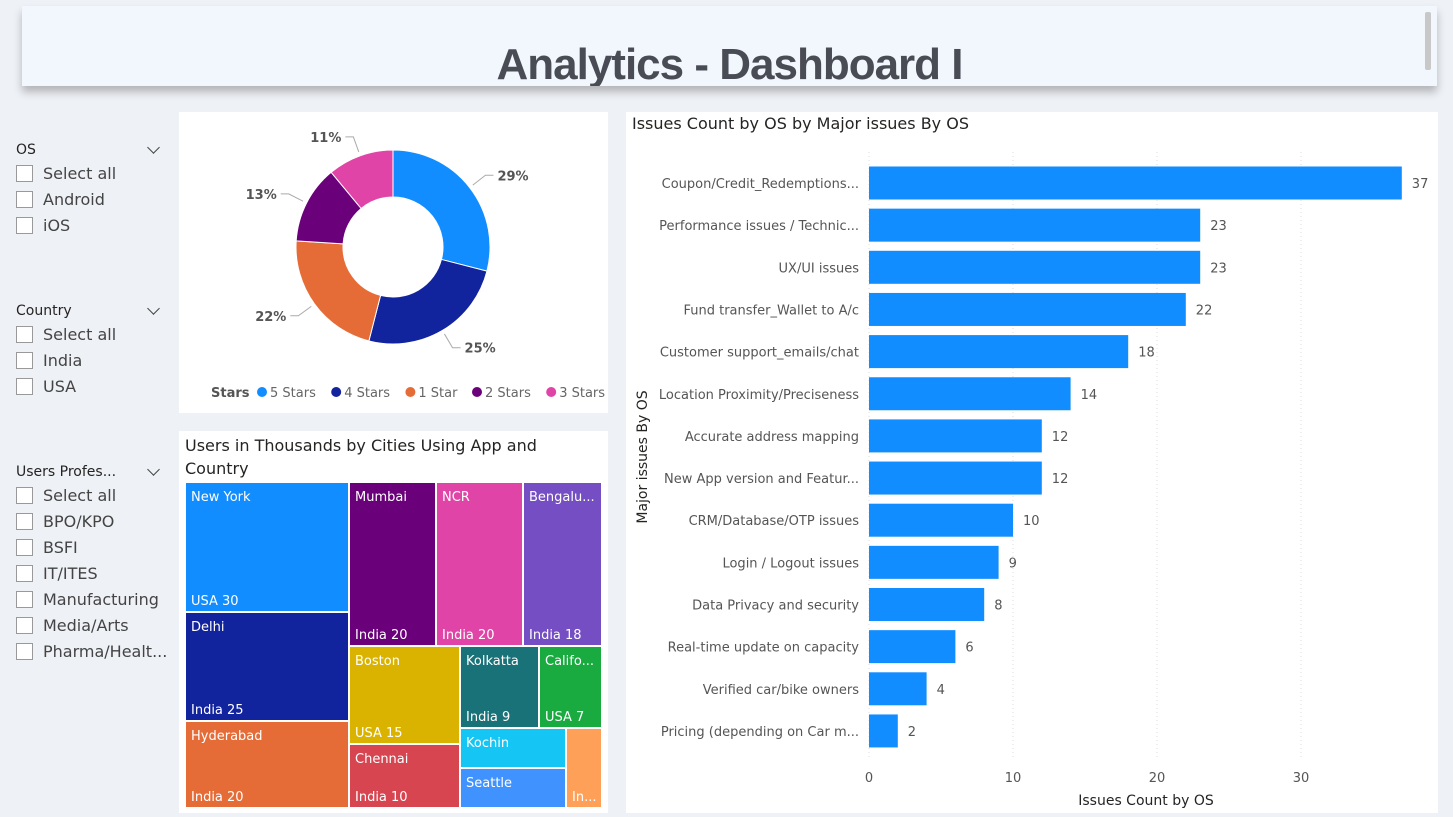 This screenshot has width=1453, height=817. I want to click on legend-item: 5 Stars, so click(293, 393).